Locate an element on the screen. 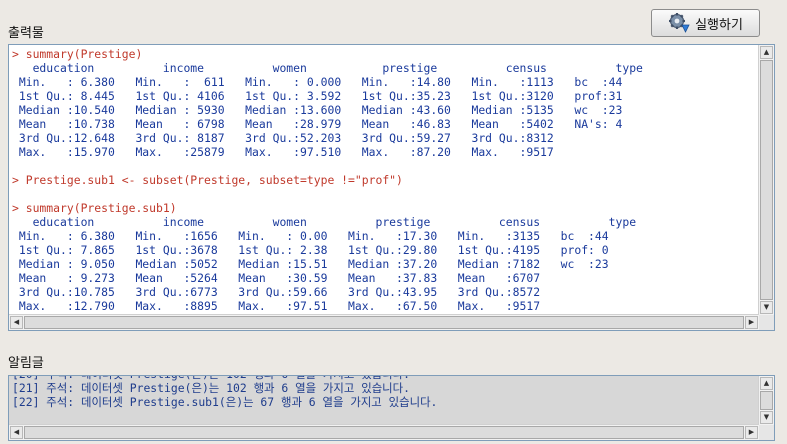 The image size is (787, 444). gear-icon is located at coordinates (679, 23).